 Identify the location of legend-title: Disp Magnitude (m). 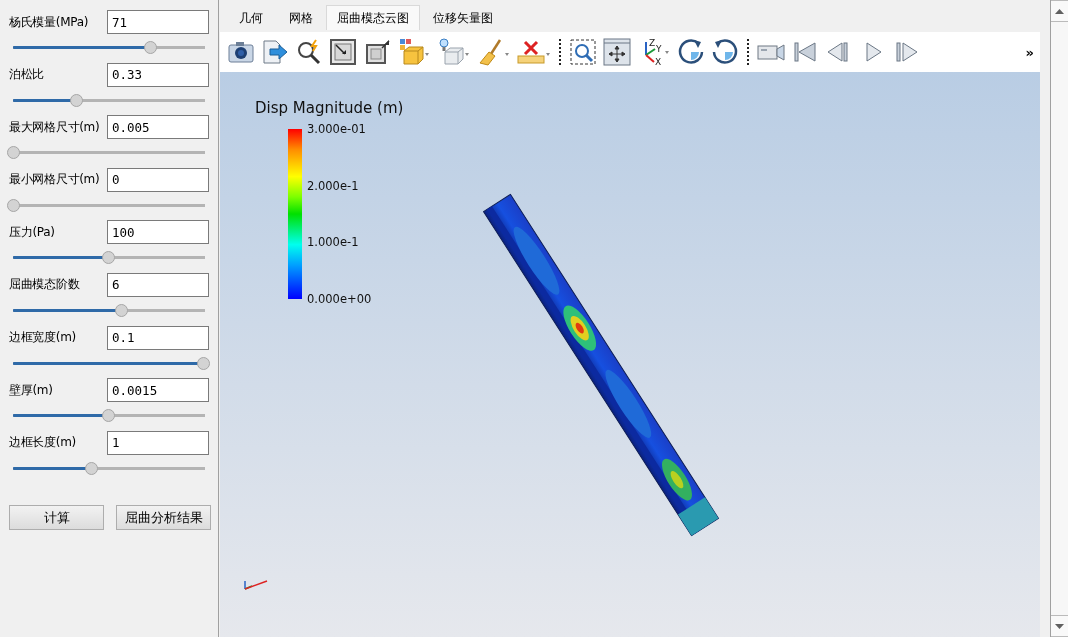
(329, 108).